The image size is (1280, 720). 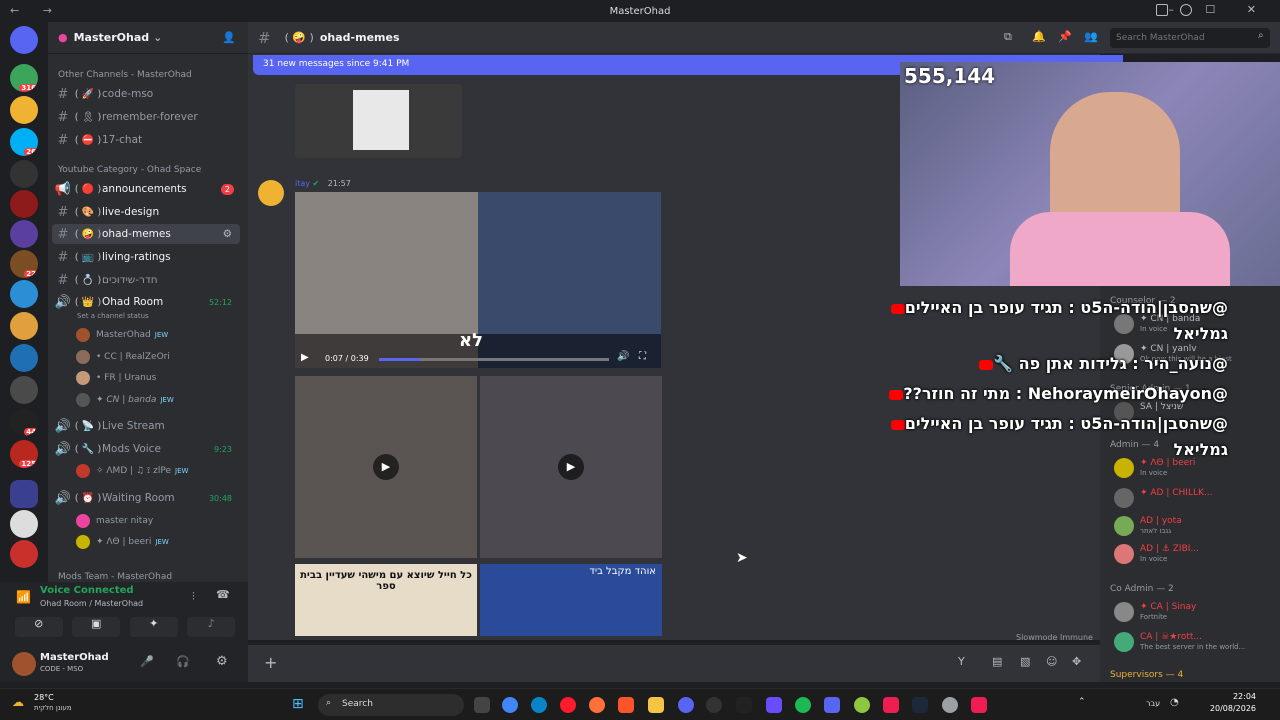 I want to click on wifi-icon: ◔, so click(x=1174, y=702).